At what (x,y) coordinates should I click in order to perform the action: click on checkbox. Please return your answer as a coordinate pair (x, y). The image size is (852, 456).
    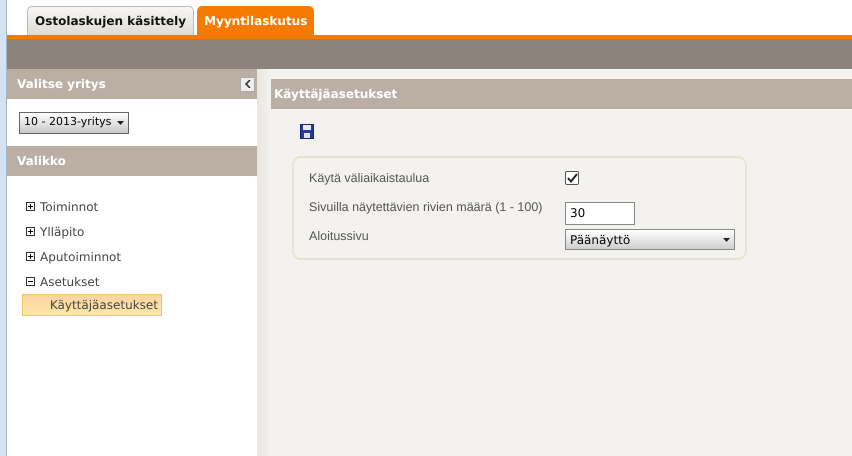
    Looking at the image, I should click on (572, 178).